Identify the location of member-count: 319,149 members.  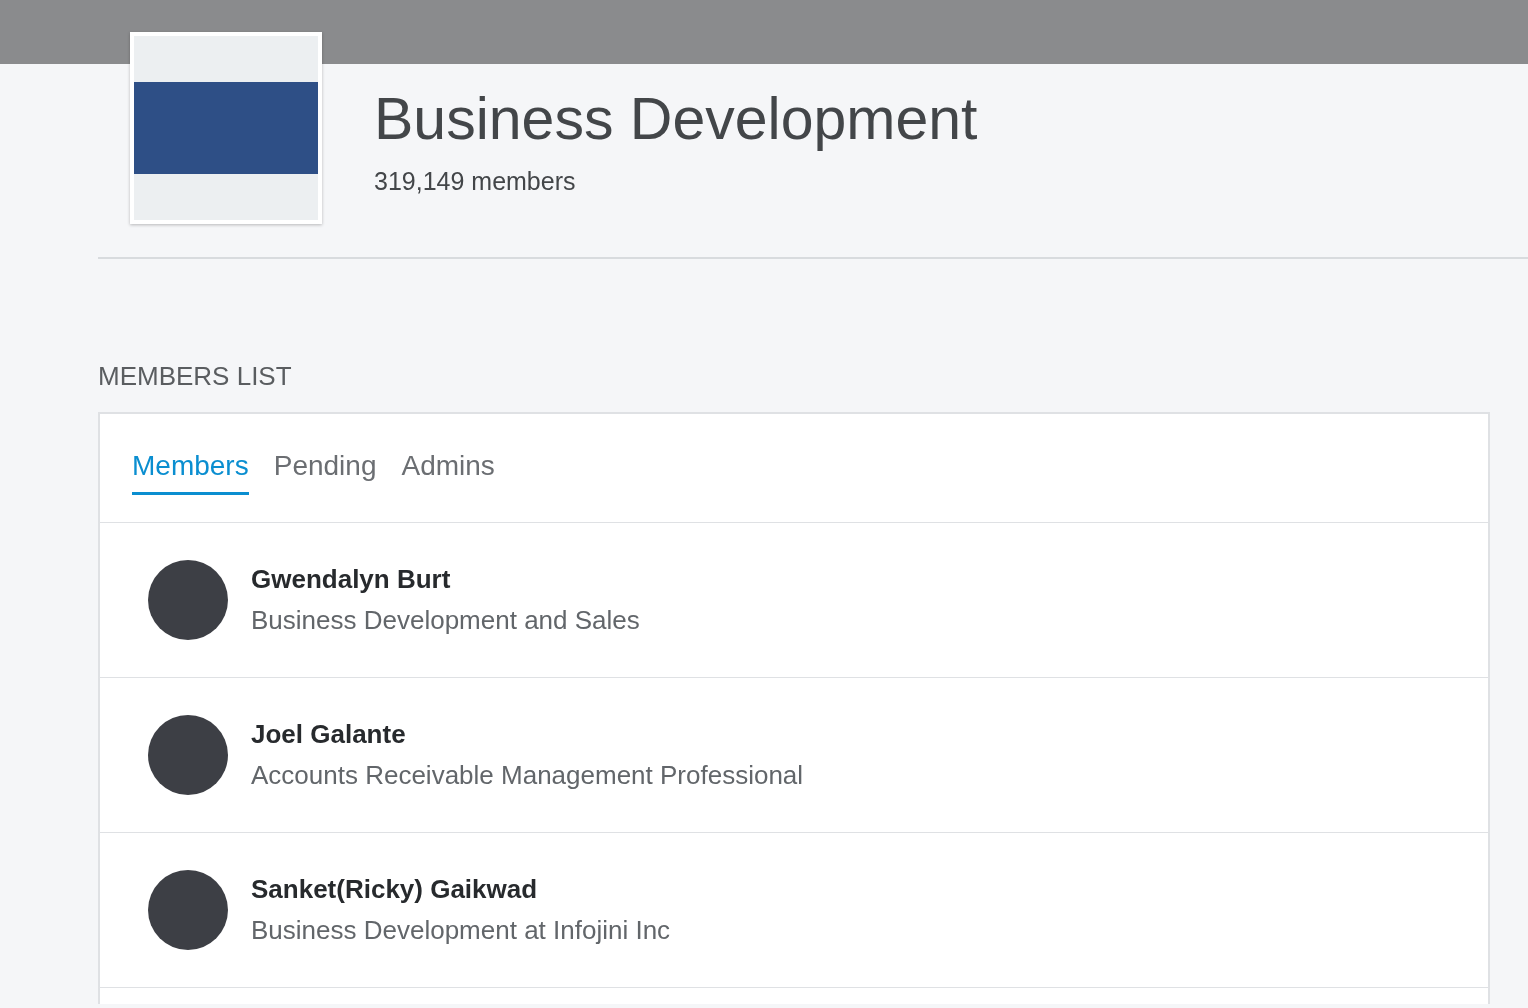
(475, 181).